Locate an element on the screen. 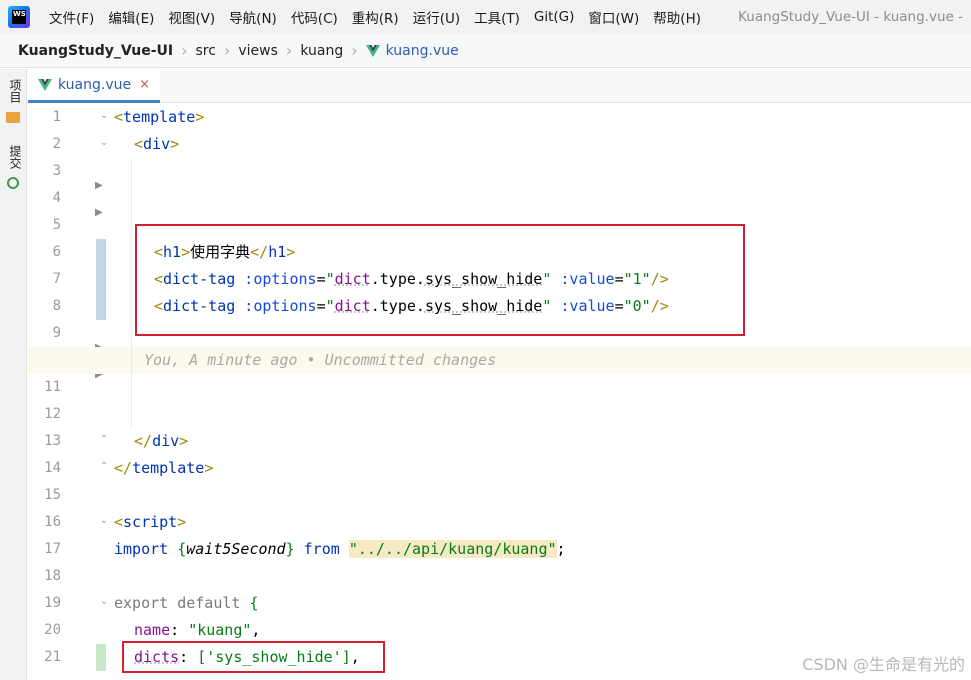 The height and width of the screenshot is (680, 971). code-line-19: export default { is located at coordinates (186, 603).